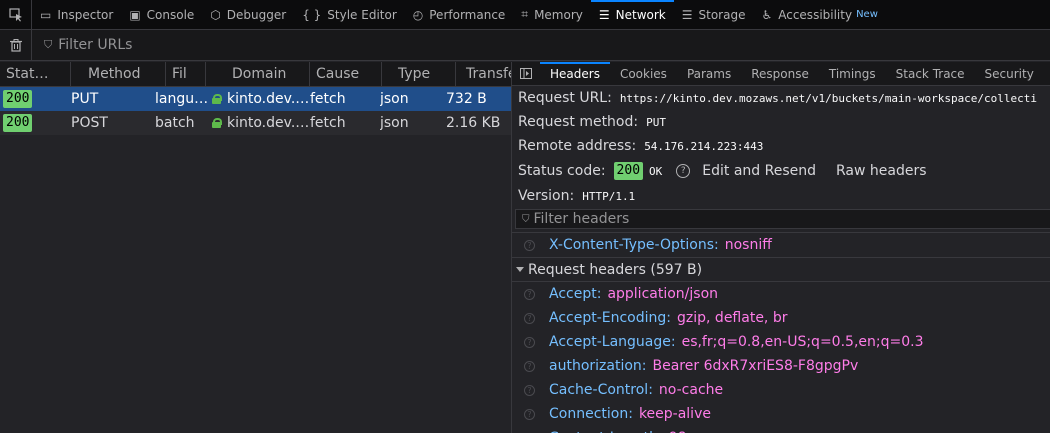 This screenshot has height=433, width=1050. I want to click on header-value: application/json, so click(662, 294).